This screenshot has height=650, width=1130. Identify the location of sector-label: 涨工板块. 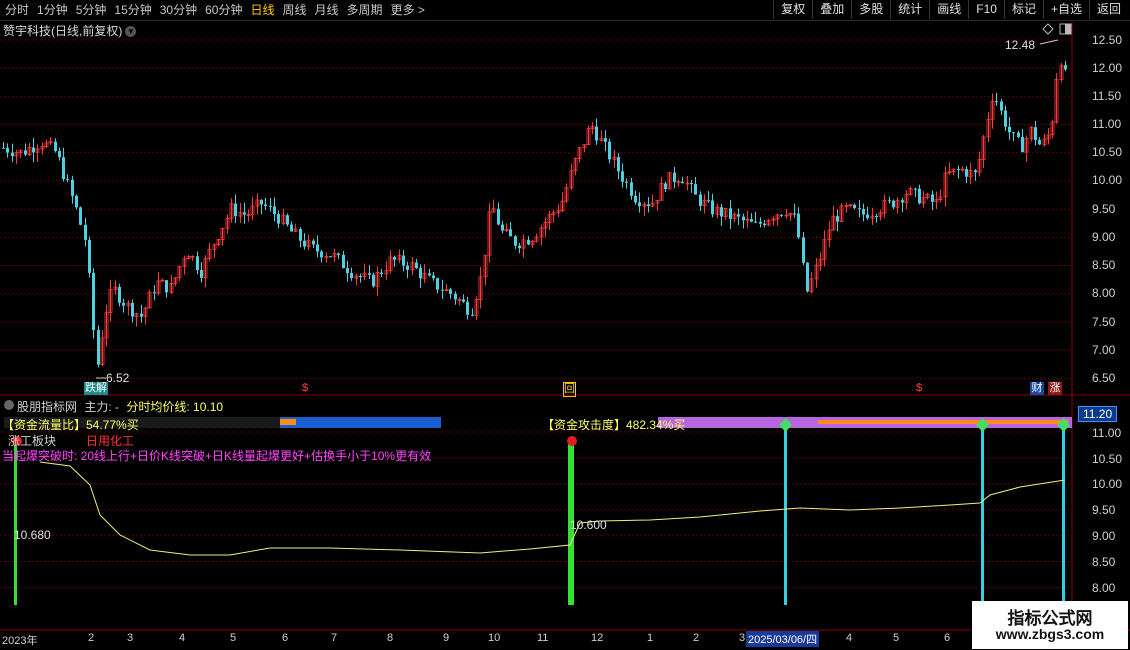
(32, 441).